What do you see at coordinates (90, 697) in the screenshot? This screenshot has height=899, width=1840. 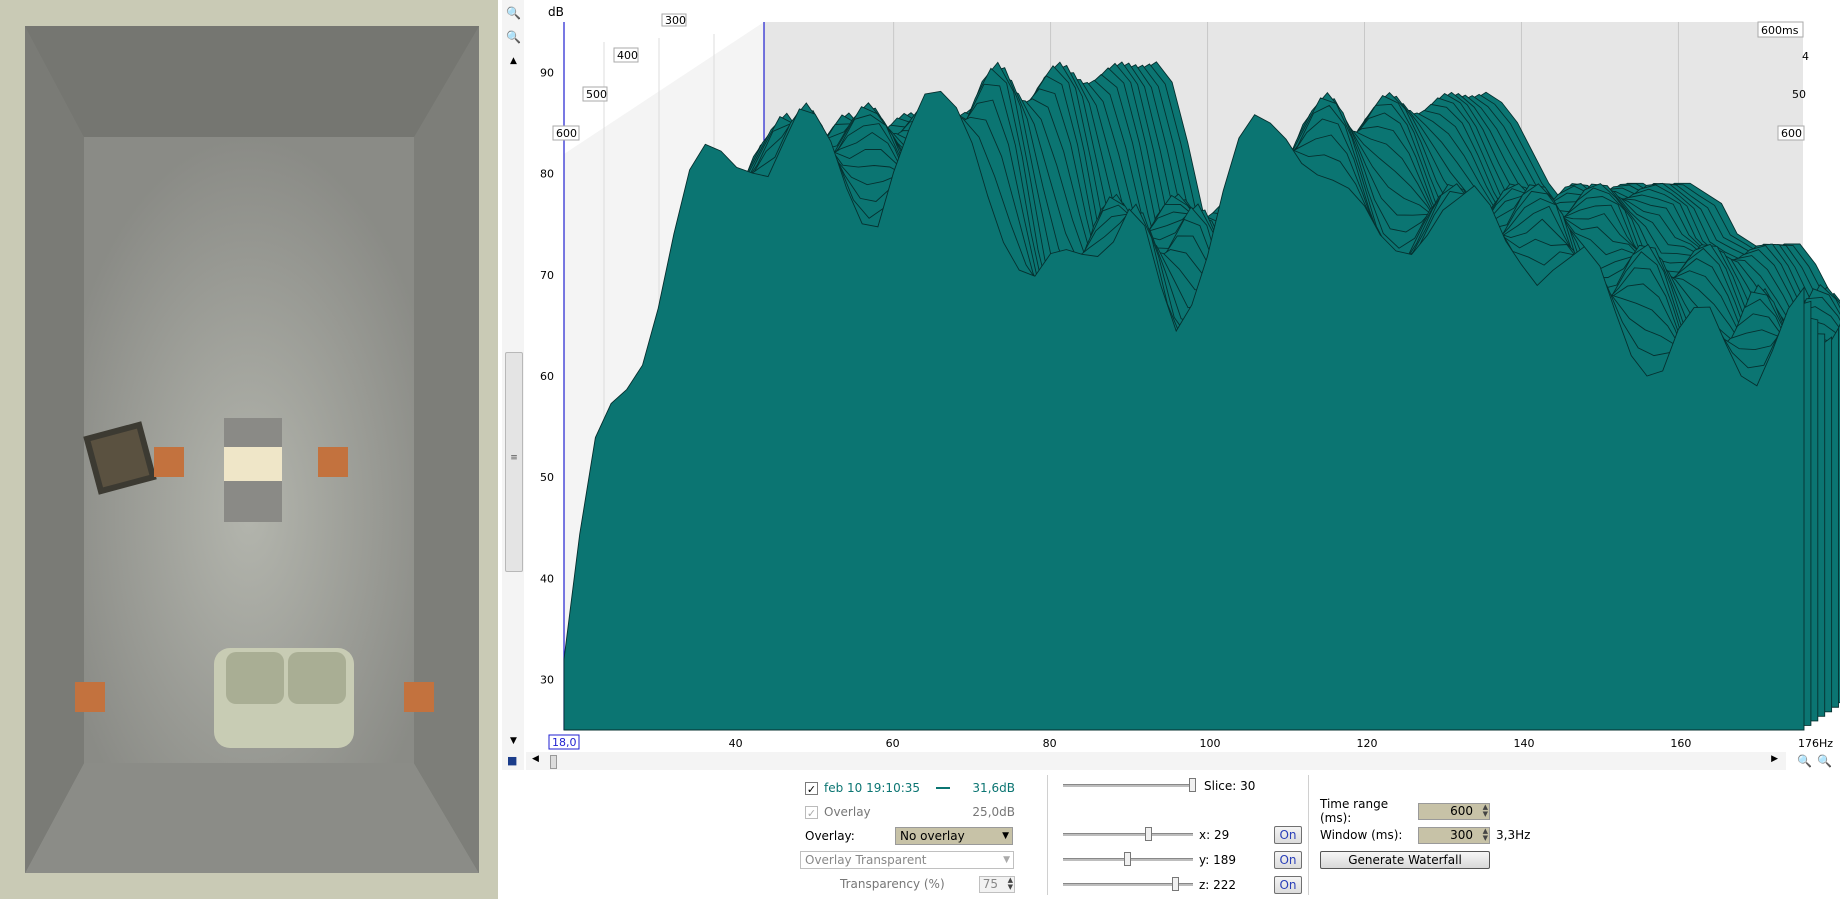 I see `speaker-rear-left` at bounding box center [90, 697].